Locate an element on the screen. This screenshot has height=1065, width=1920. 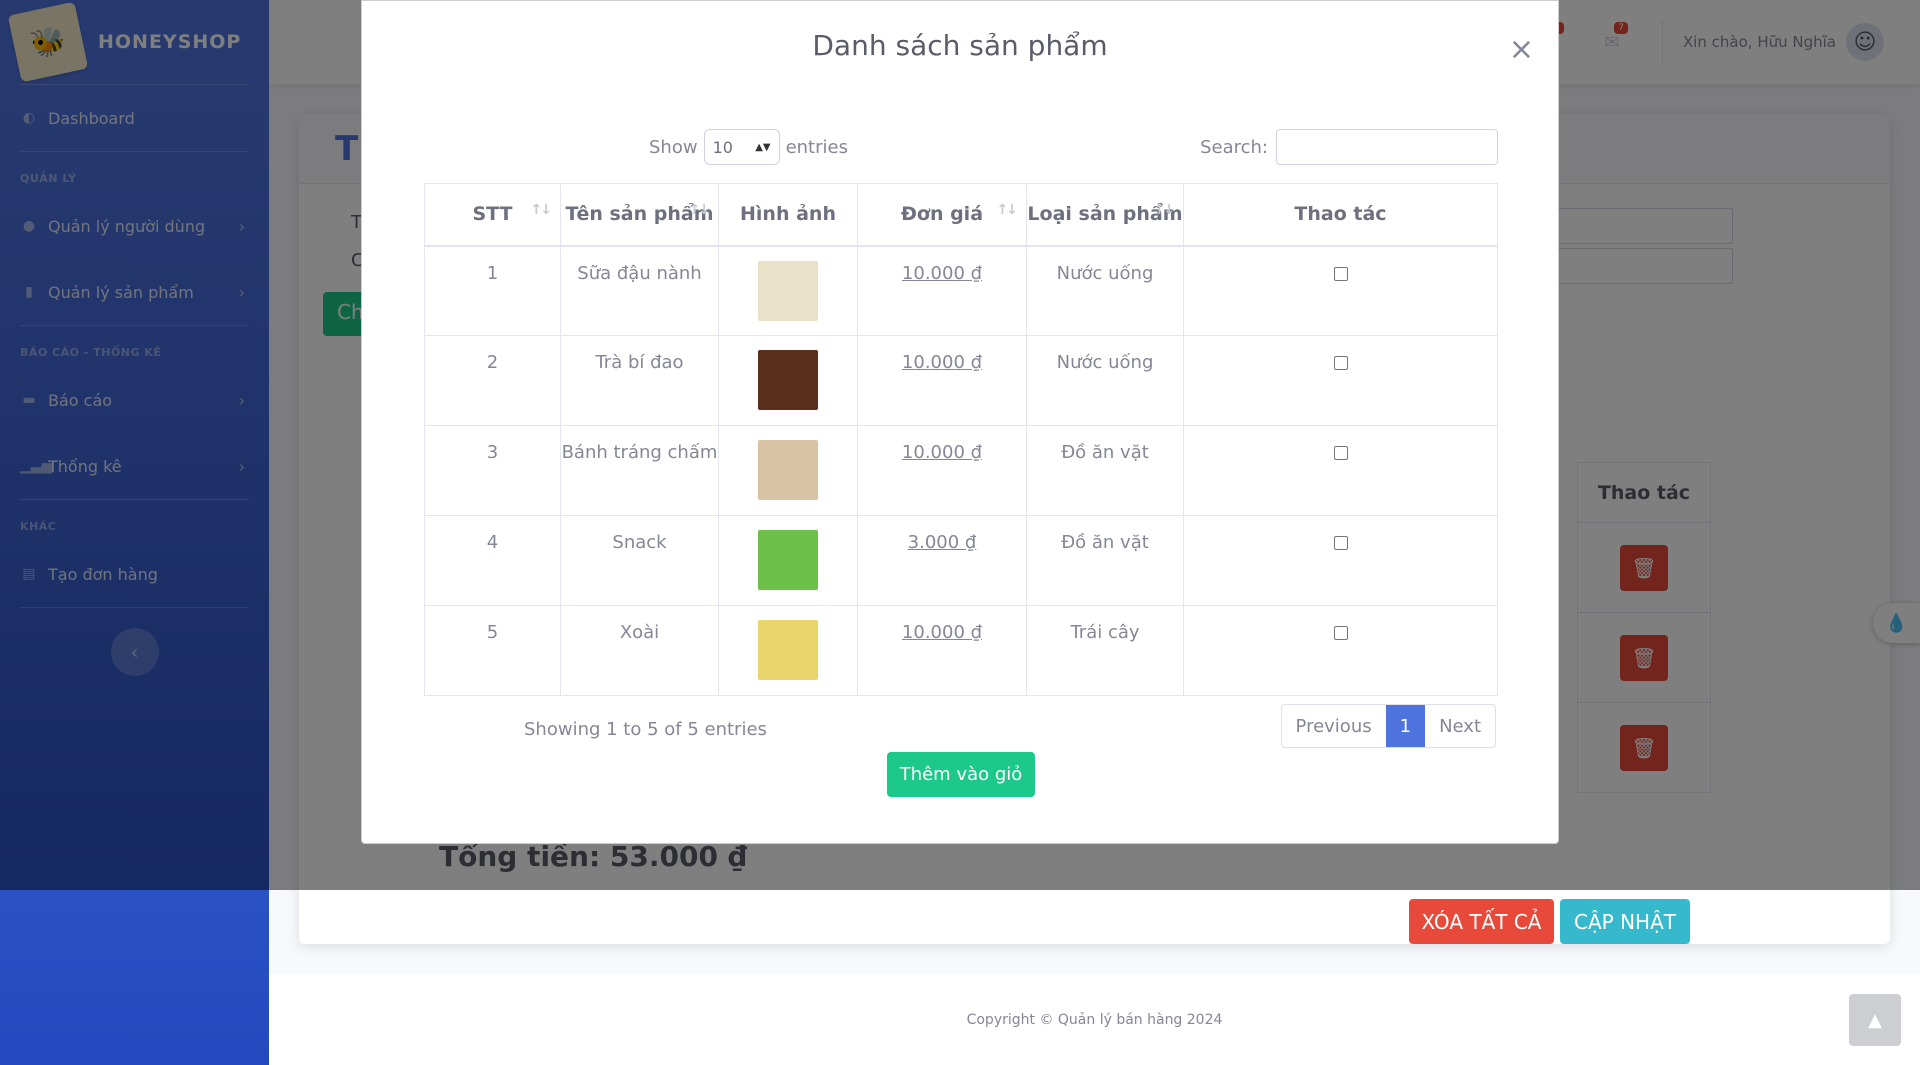
cell-stt: 2 is located at coordinates (492, 380).